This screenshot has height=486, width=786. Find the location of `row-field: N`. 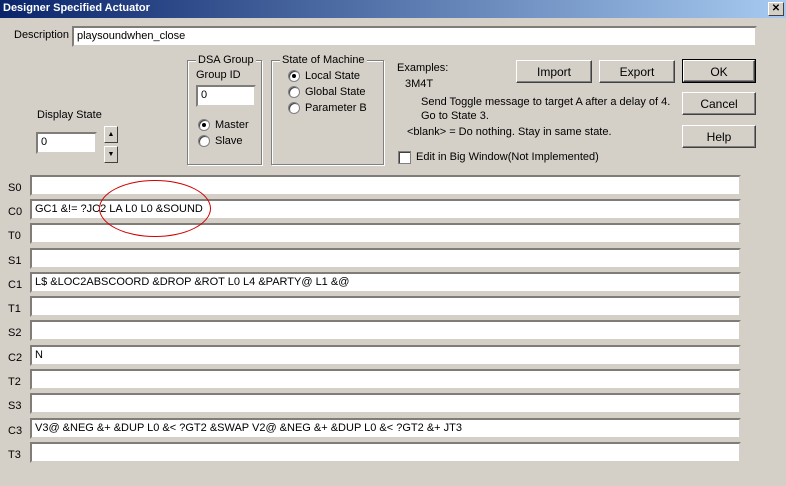

row-field: N is located at coordinates (385, 355).